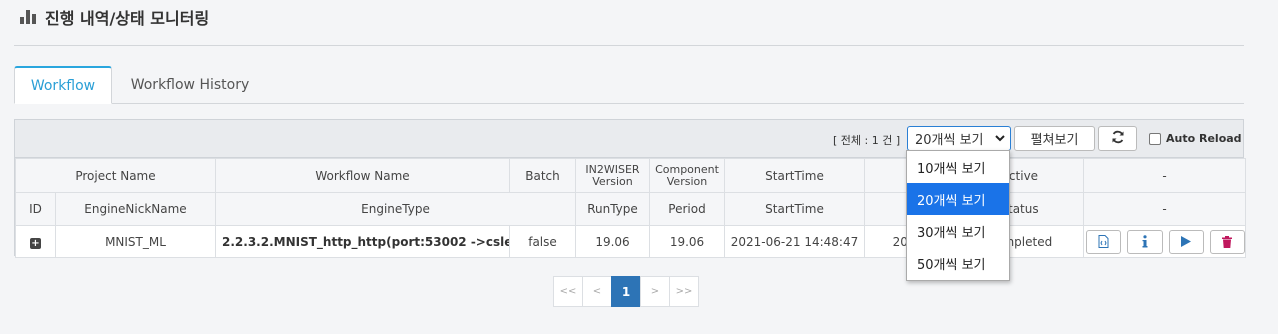  What do you see at coordinates (687, 209) in the screenshot?
I see `col-period: Period` at bounding box center [687, 209].